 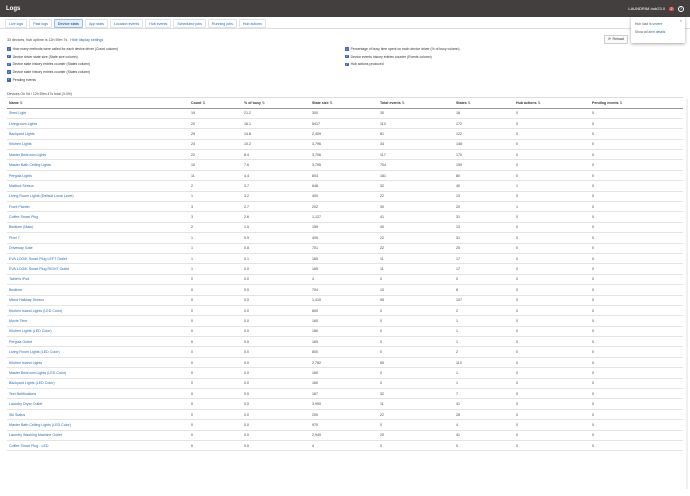 I want to click on device-name-link: Mbed Hallway Sensor, so click(x=98, y=300).